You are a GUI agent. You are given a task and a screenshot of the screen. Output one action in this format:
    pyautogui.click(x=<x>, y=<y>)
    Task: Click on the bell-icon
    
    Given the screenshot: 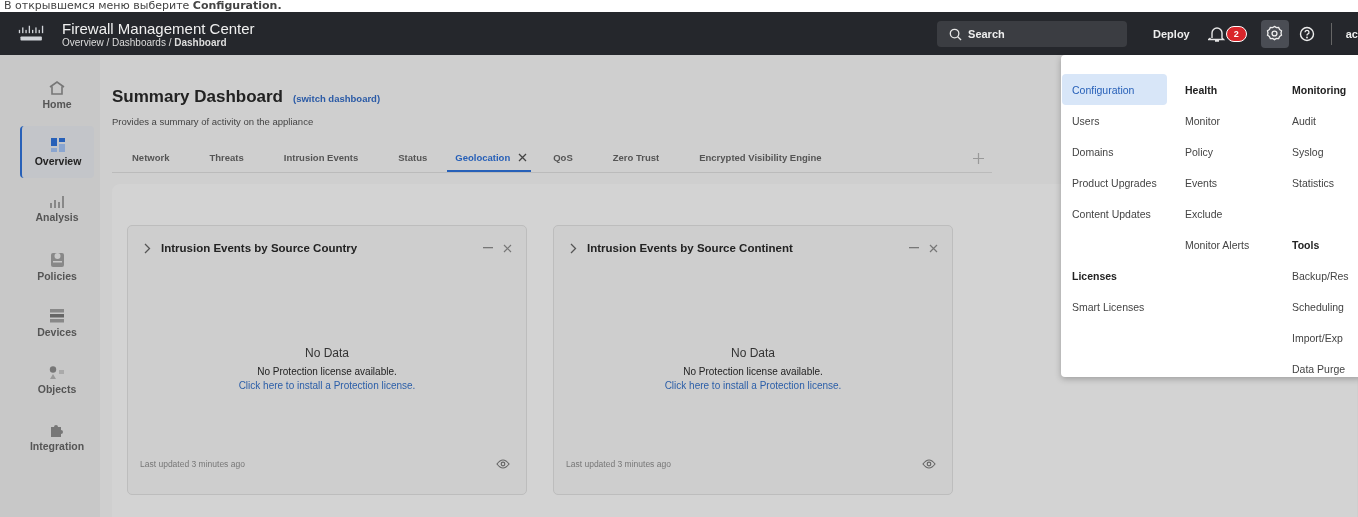 What is the action you would take?
    pyautogui.click(x=1216, y=33)
    